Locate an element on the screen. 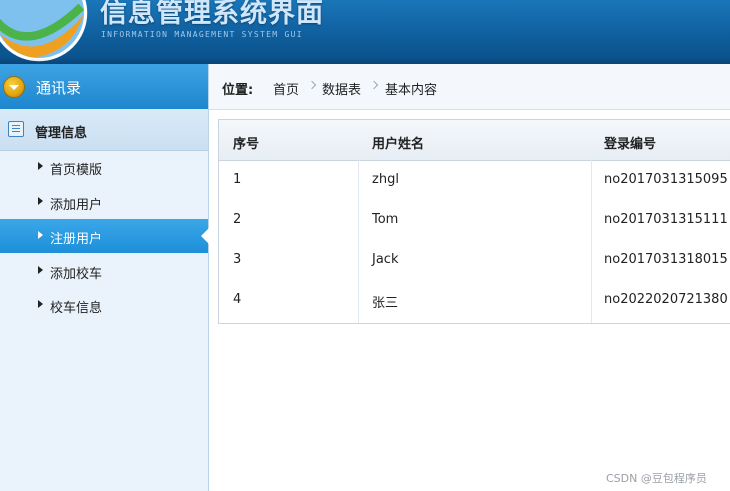 The image size is (730, 491). cell-username: Jack is located at coordinates (385, 259).